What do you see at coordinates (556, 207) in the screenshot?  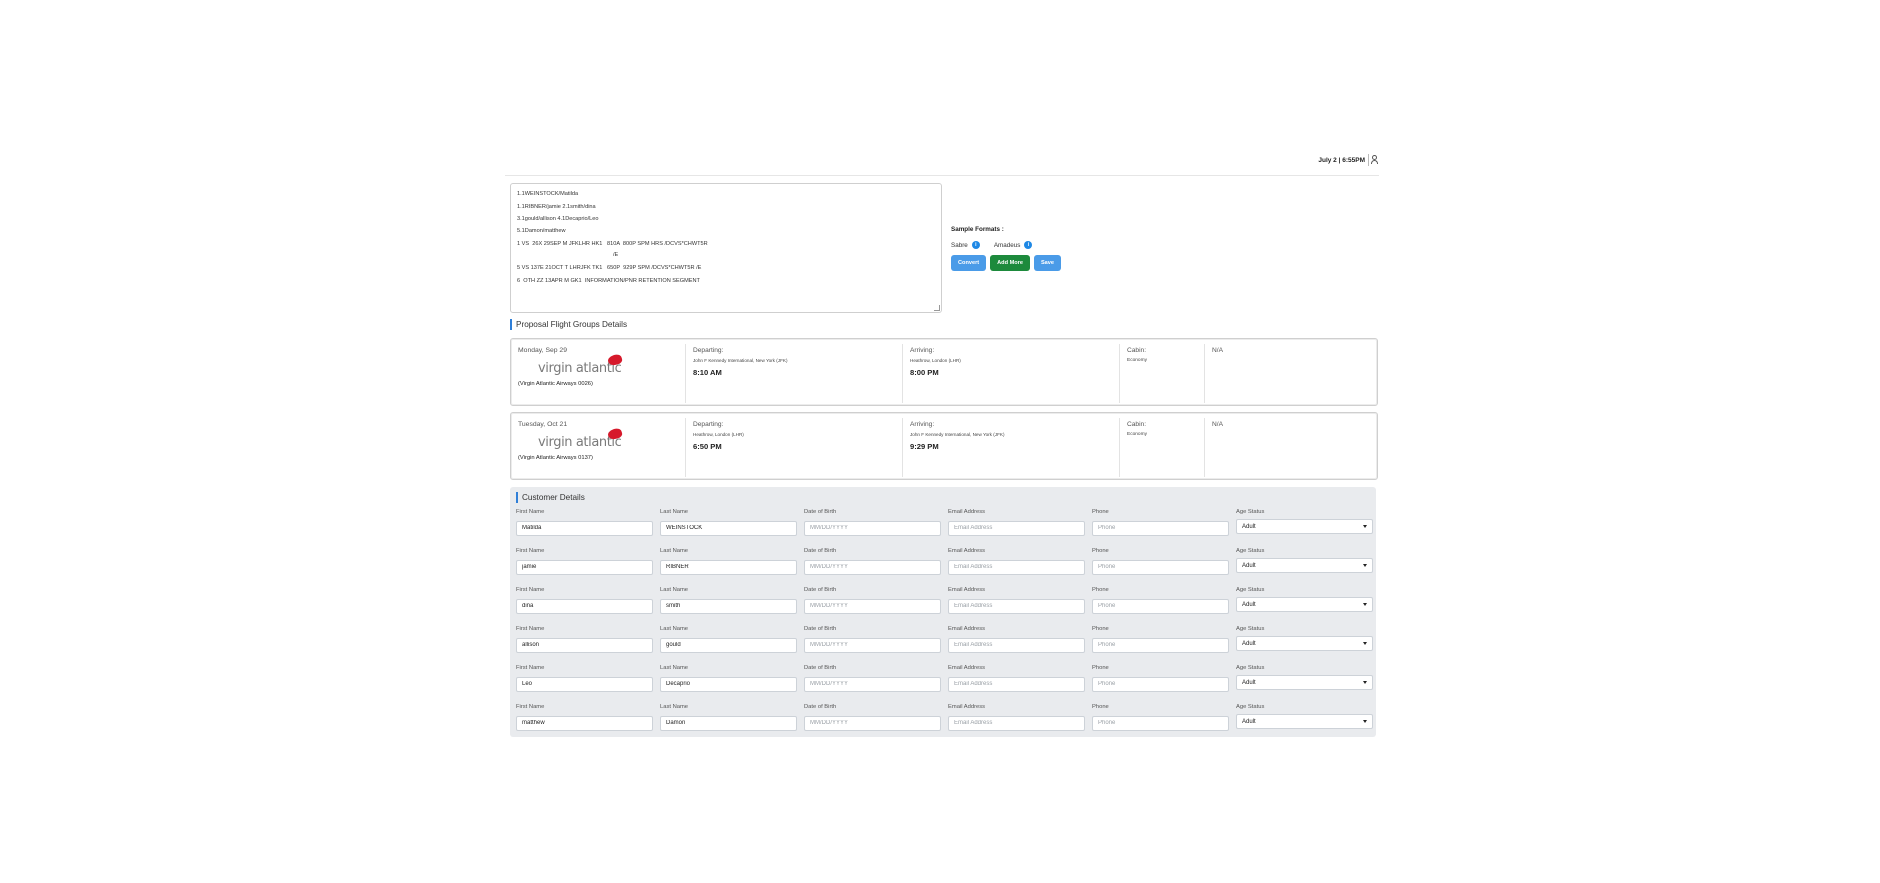 I see `pnr-line: 1.1RIBNER/jamie 2.1smith/dina` at bounding box center [556, 207].